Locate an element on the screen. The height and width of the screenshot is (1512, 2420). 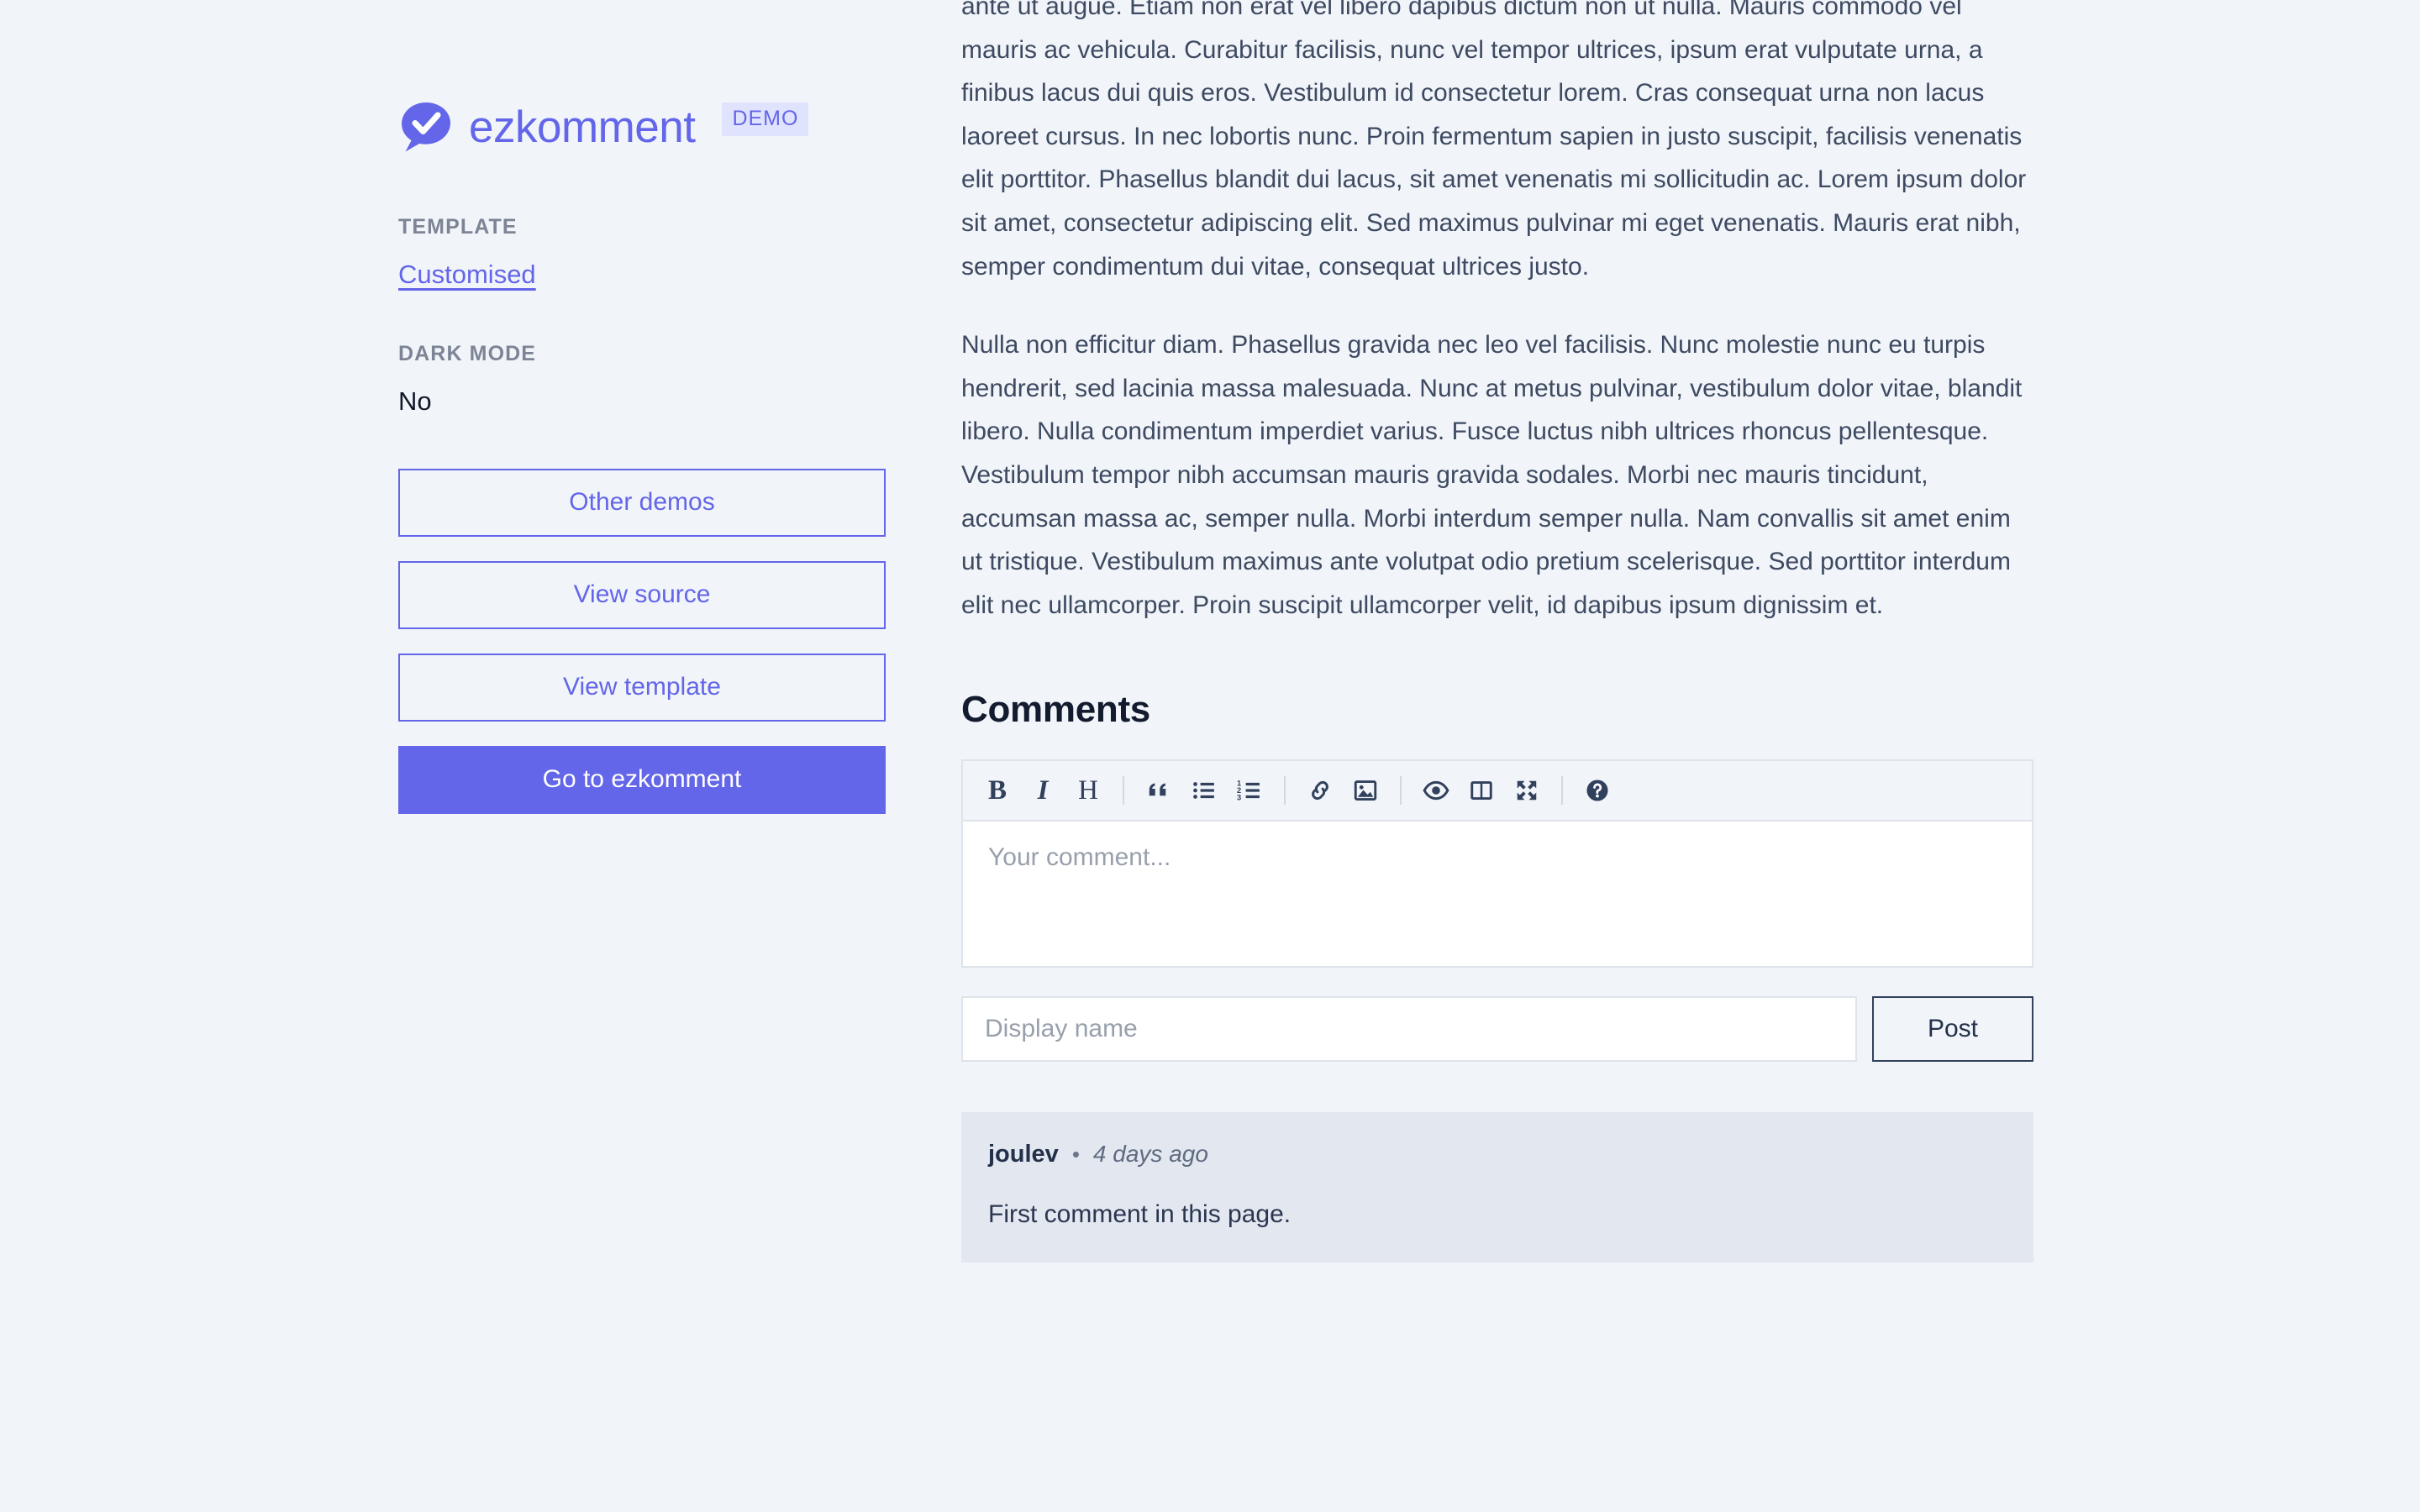
image-icon is located at coordinates (1365, 790).